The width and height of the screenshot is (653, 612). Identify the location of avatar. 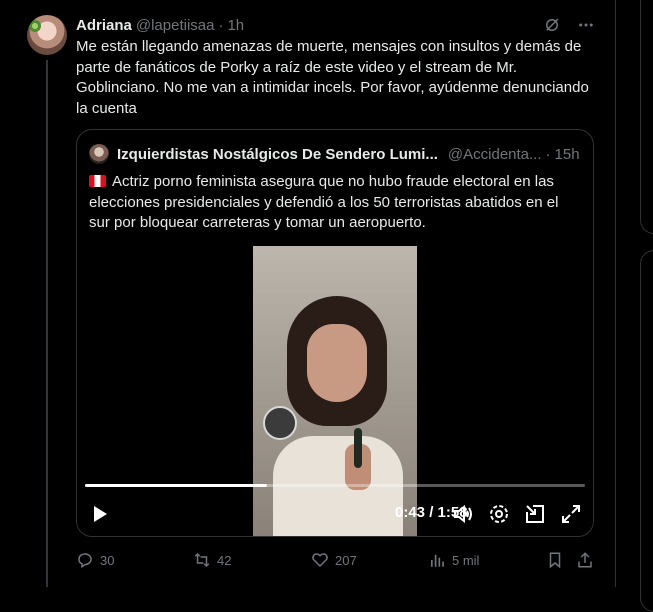
(47, 35).